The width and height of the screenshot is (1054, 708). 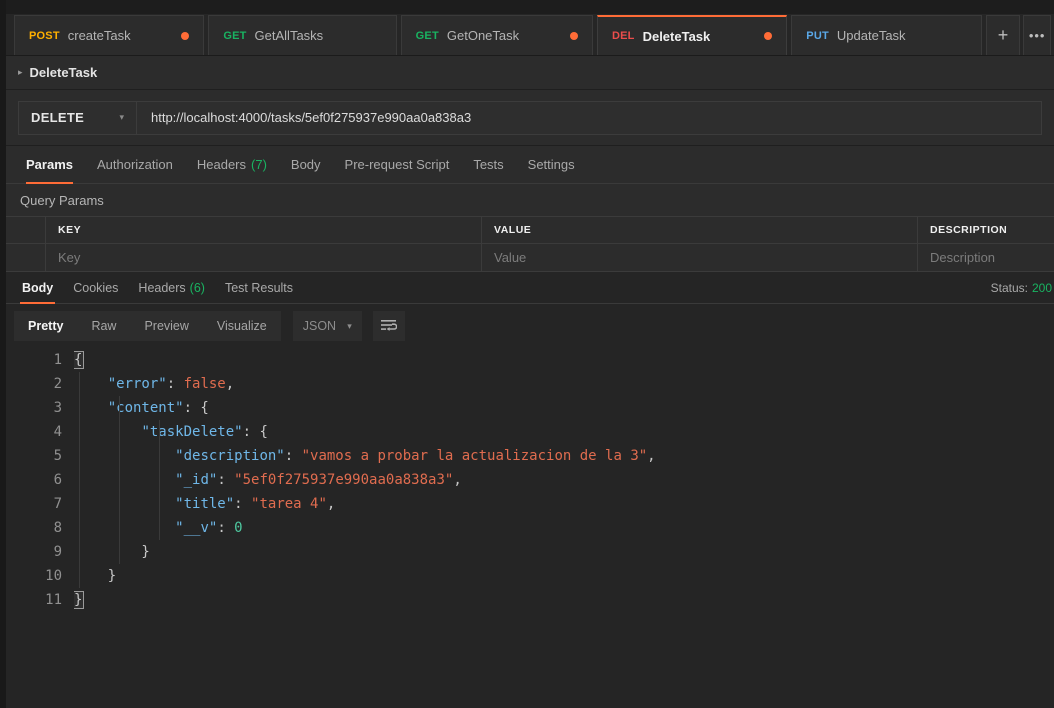 I want to click on view-preview-label: Preview, so click(x=166, y=326).